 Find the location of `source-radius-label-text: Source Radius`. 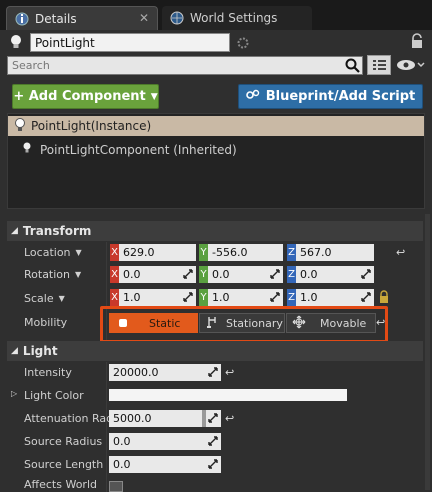

source-radius-label-text: Source Radius is located at coordinates (63, 441).